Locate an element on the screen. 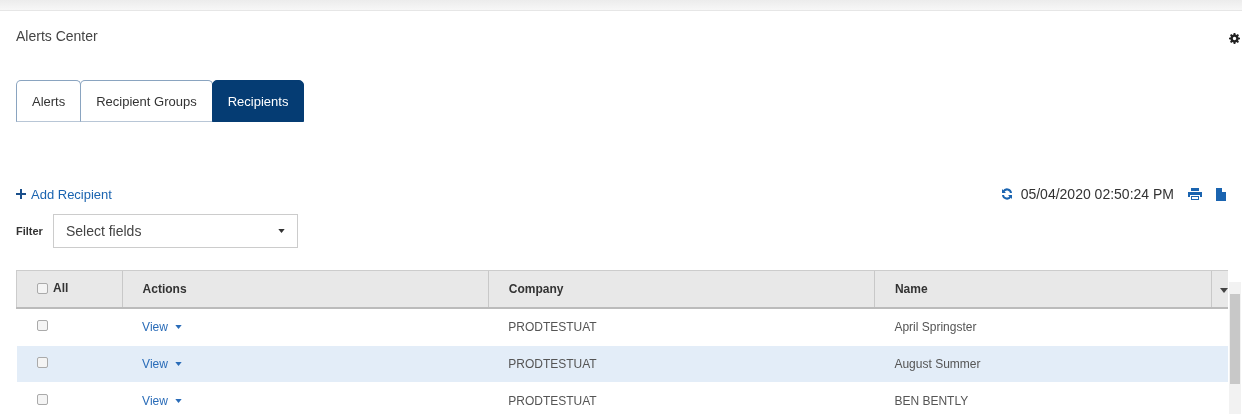 Image resolution: width=1242 pixels, height=414 pixels. plus-icon is located at coordinates (21, 194).